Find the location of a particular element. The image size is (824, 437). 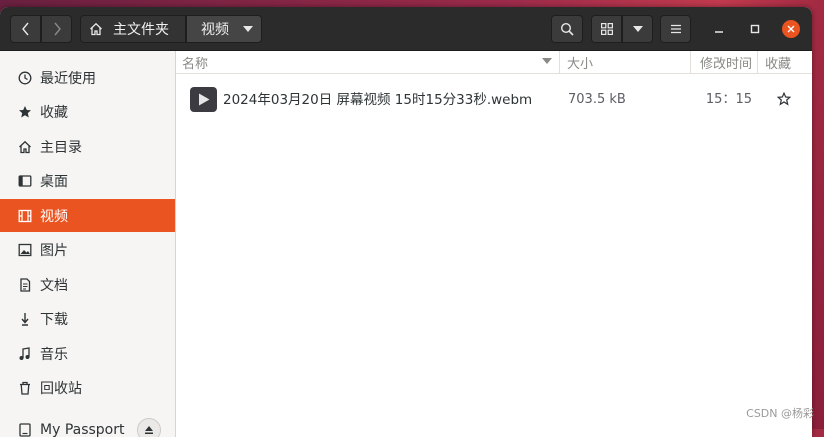

back-button is located at coordinates (25, 29).